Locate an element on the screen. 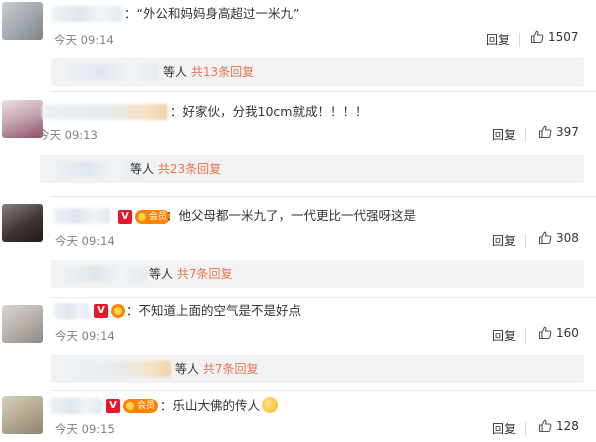 This screenshot has height=442, width=596. like-count: 308 is located at coordinates (567, 238).